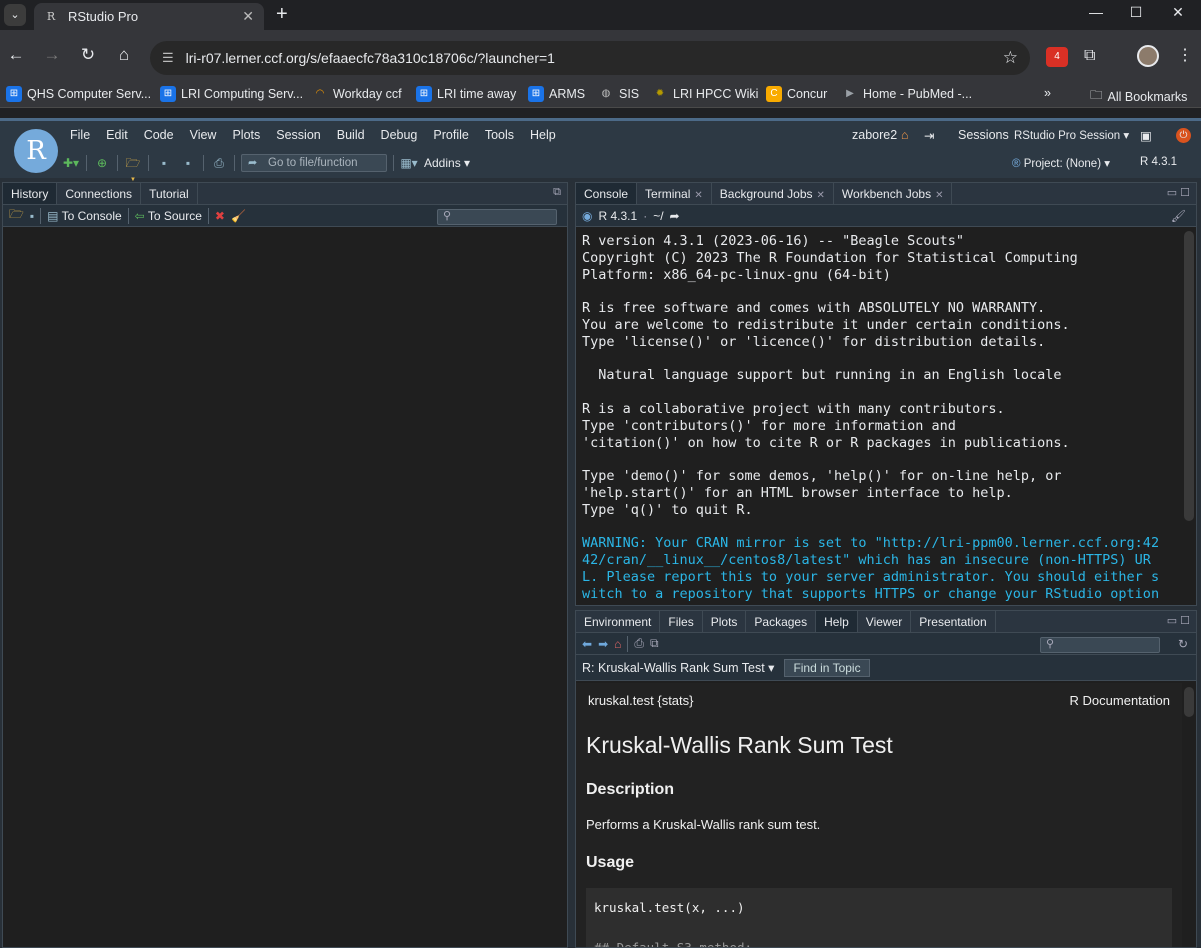 This screenshot has width=1201, height=948. Describe the element at coordinates (617, 644) in the screenshot. I see `help-home-icon: ⌂` at that location.